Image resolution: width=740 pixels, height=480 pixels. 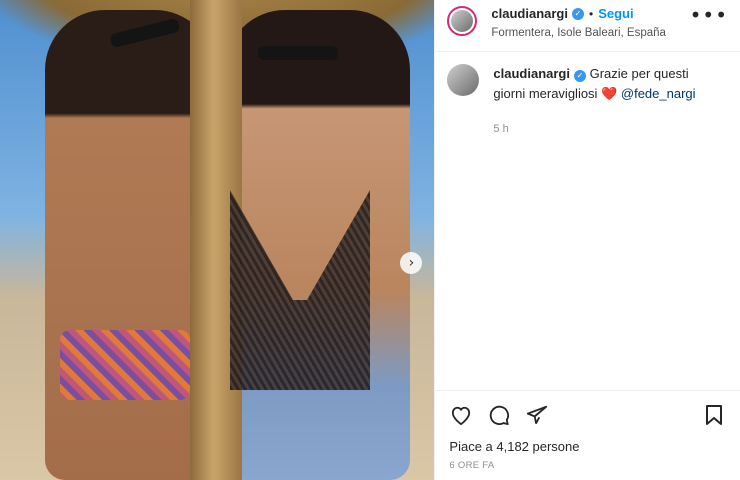 What do you see at coordinates (658, 93) in the screenshot?
I see `mention-link: @fede_nargi` at bounding box center [658, 93].